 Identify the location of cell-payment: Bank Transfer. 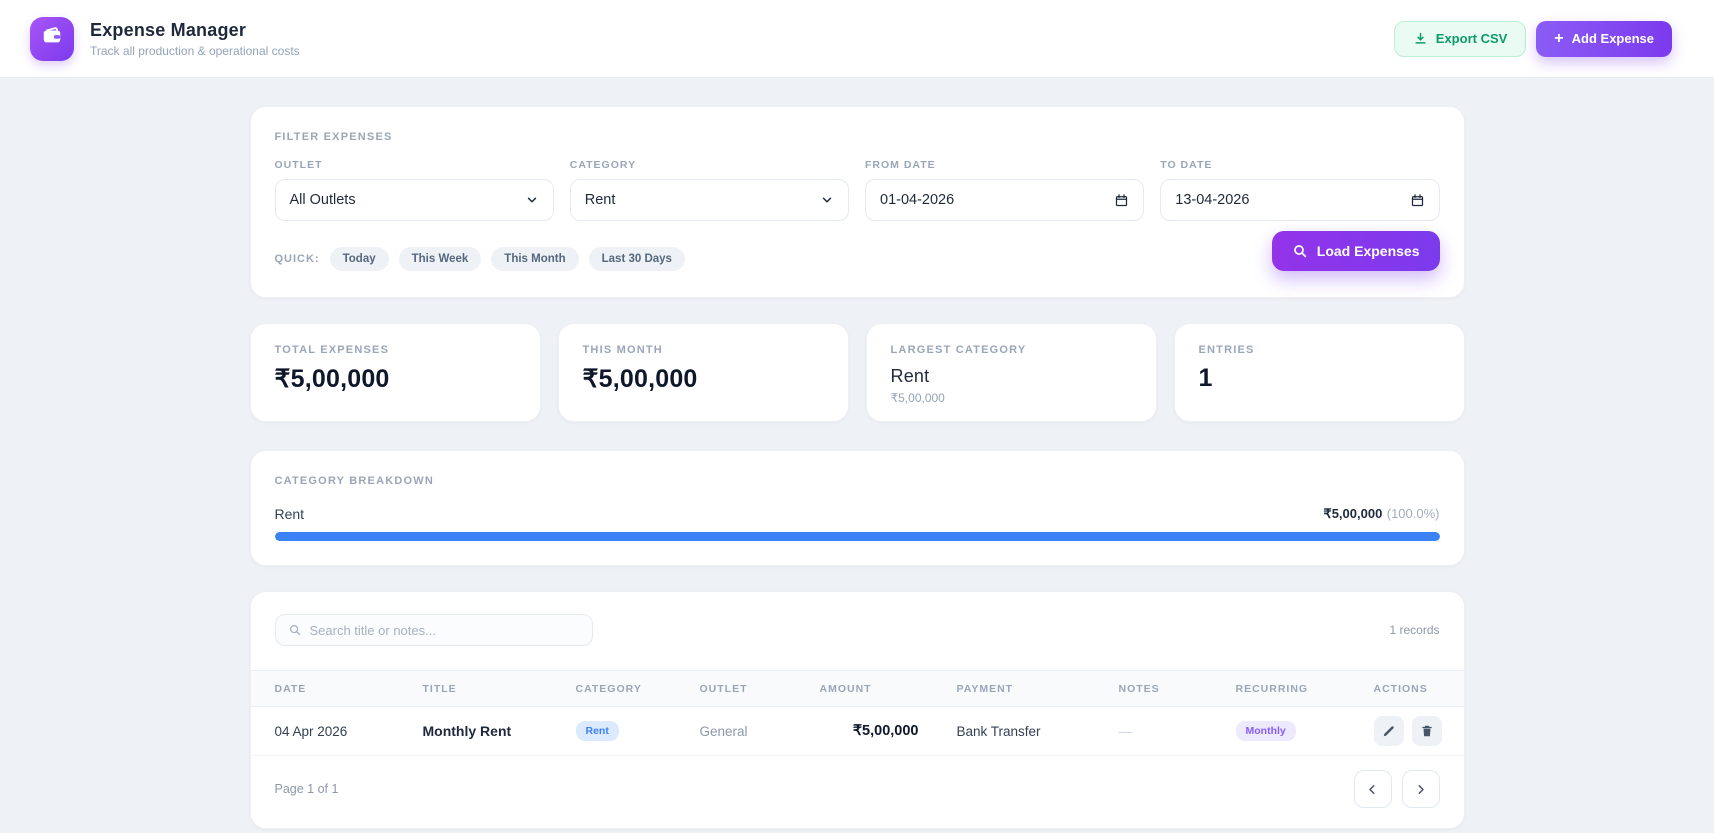
(998, 731).